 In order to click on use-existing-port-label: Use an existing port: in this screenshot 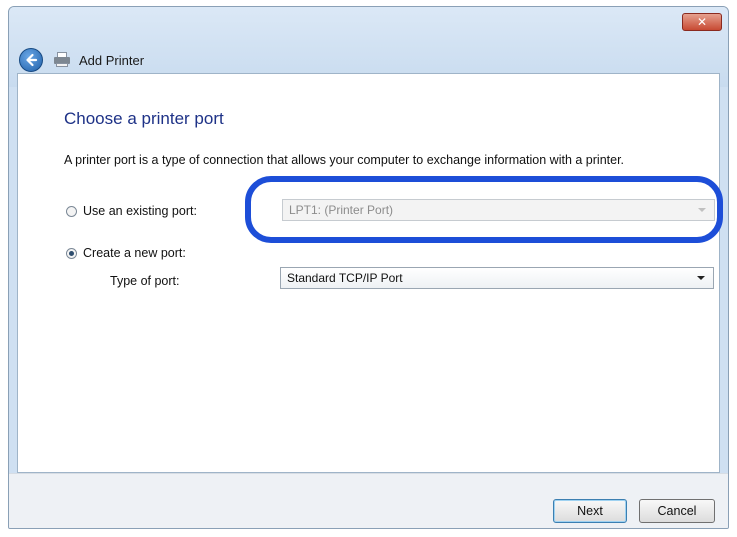, I will do `click(140, 211)`.